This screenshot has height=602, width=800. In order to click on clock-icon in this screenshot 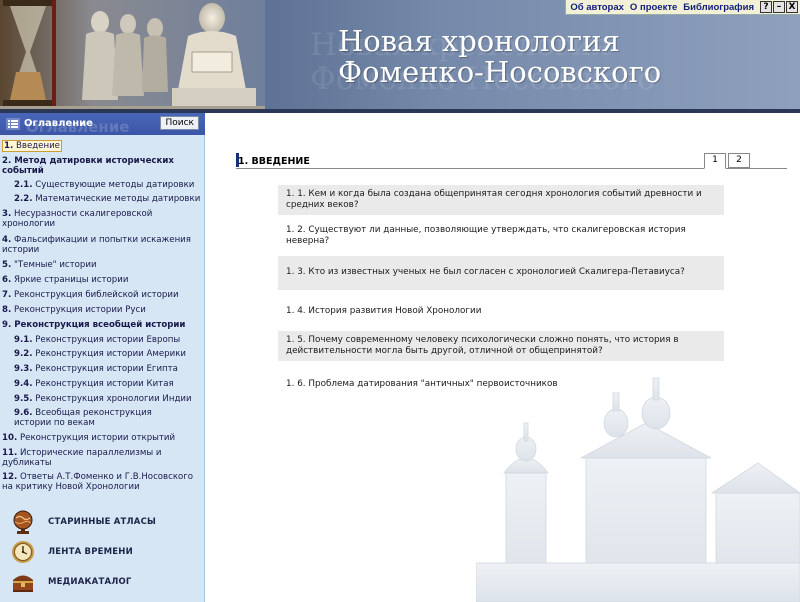, I will do `click(23, 552)`.